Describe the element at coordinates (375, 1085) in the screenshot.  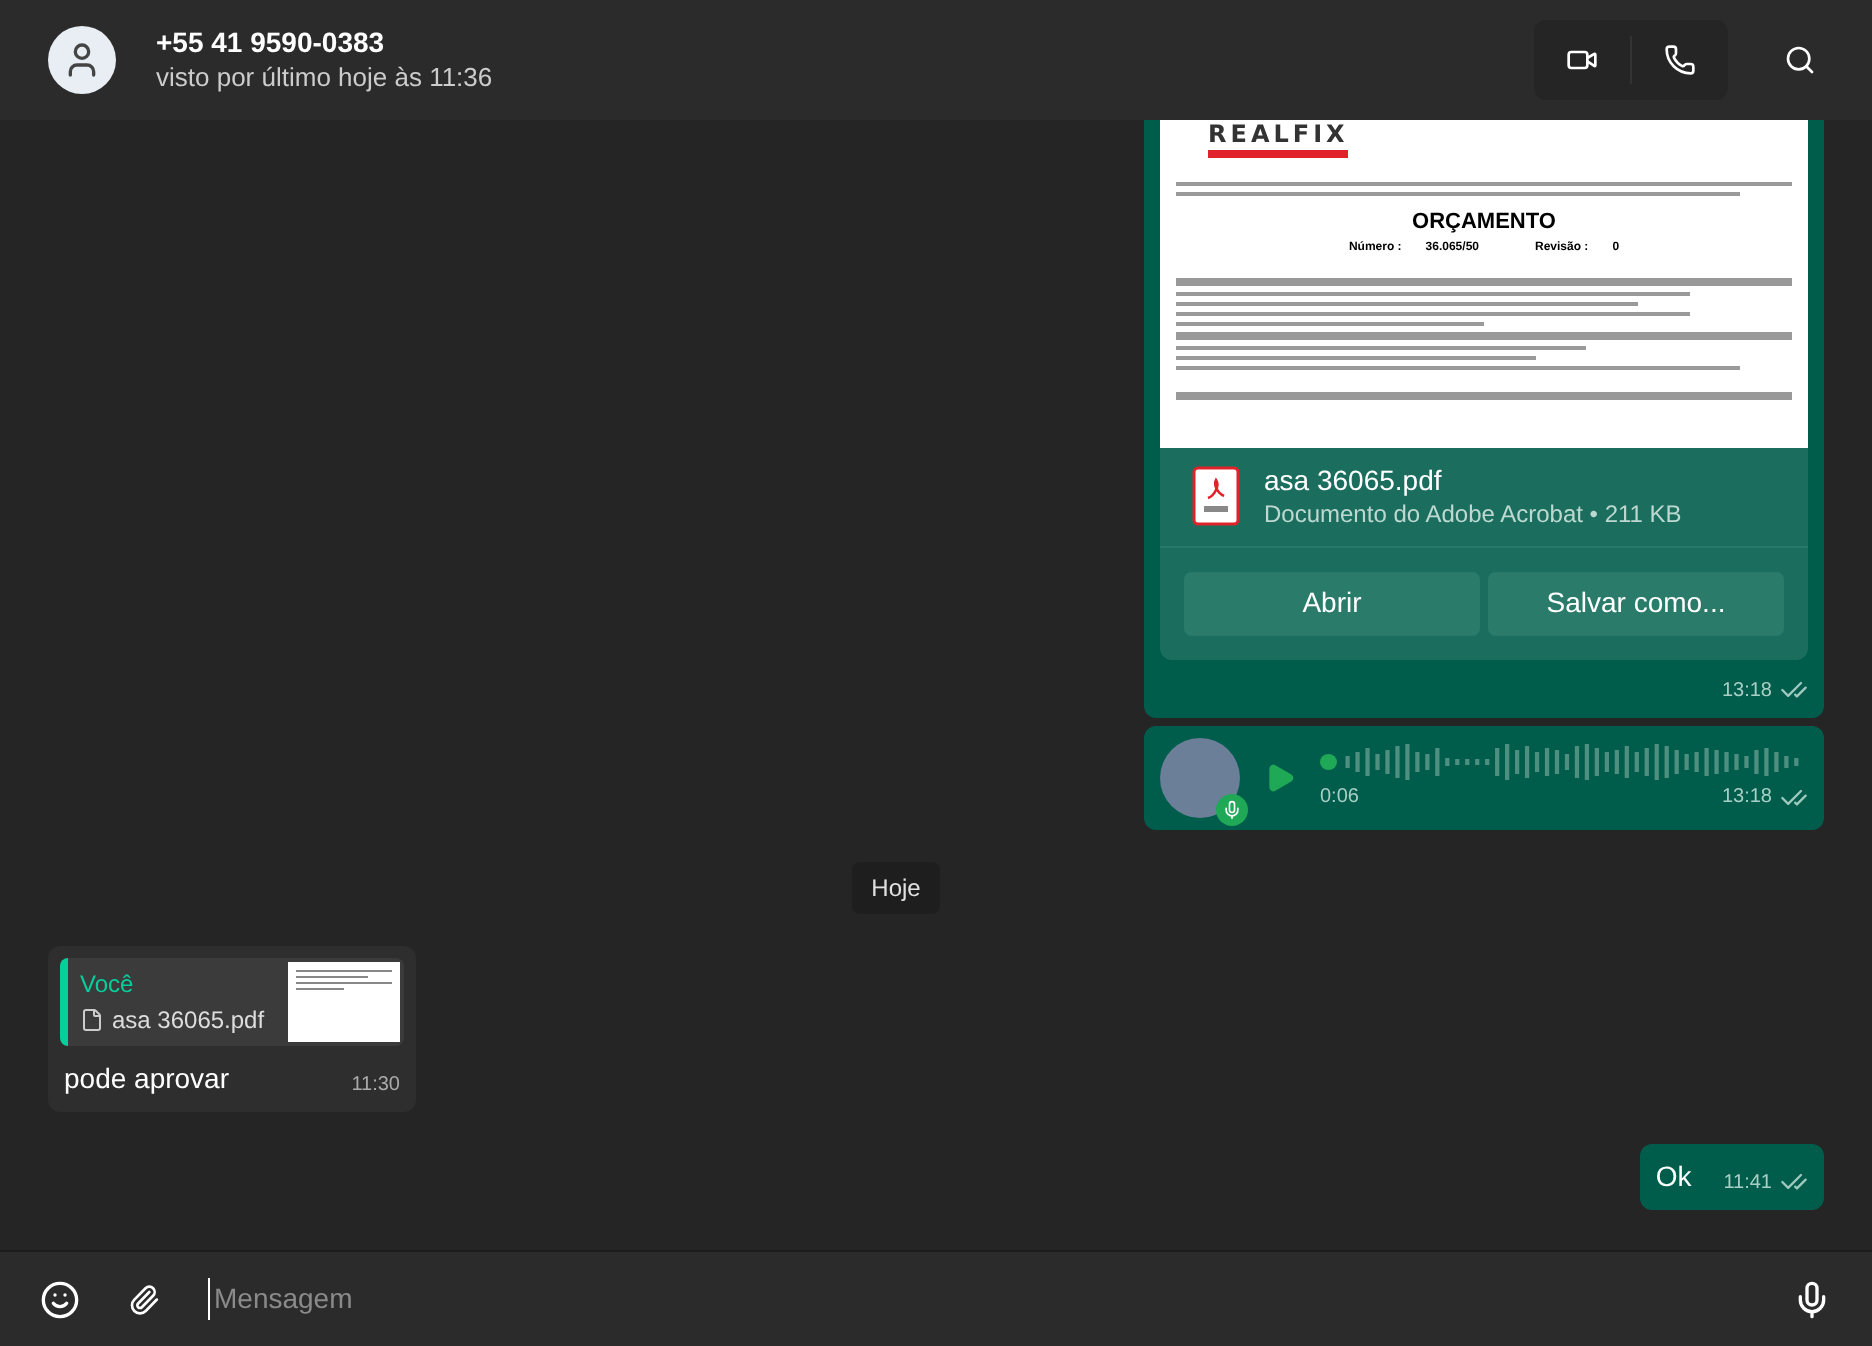
I see `message-time: 11:30` at that location.